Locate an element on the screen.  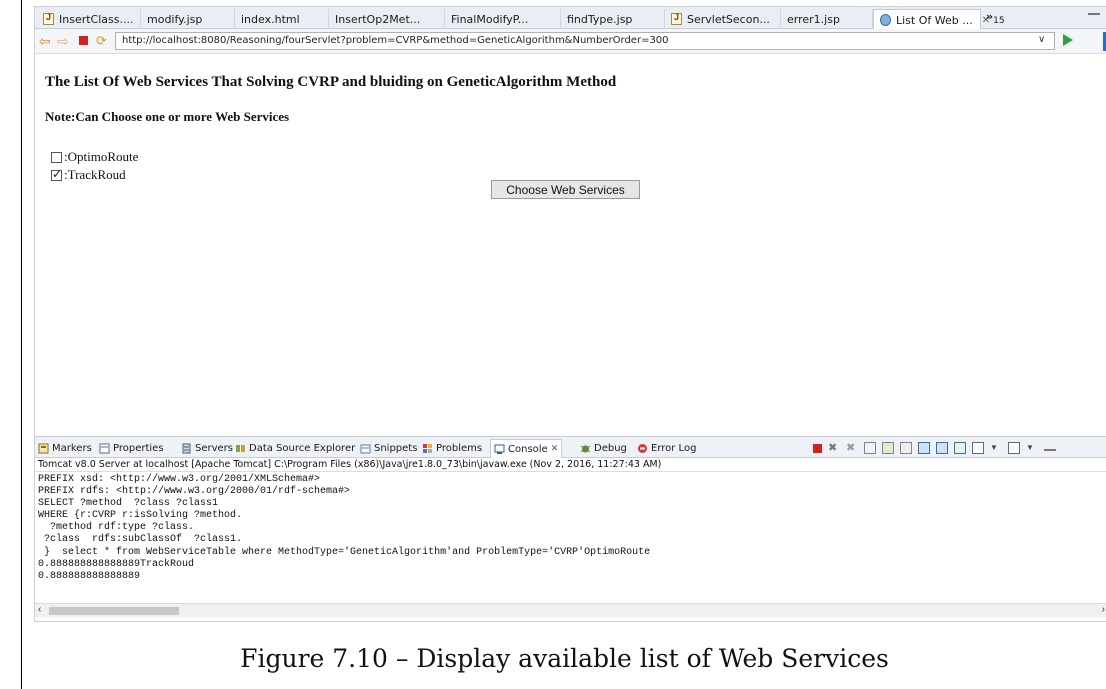
data-source-icon is located at coordinates (240, 448).